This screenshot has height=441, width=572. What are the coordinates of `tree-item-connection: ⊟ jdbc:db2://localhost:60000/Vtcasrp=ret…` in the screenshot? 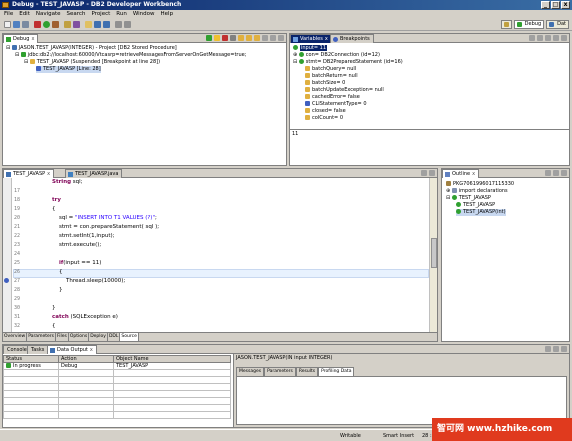 It's located at (130, 55).